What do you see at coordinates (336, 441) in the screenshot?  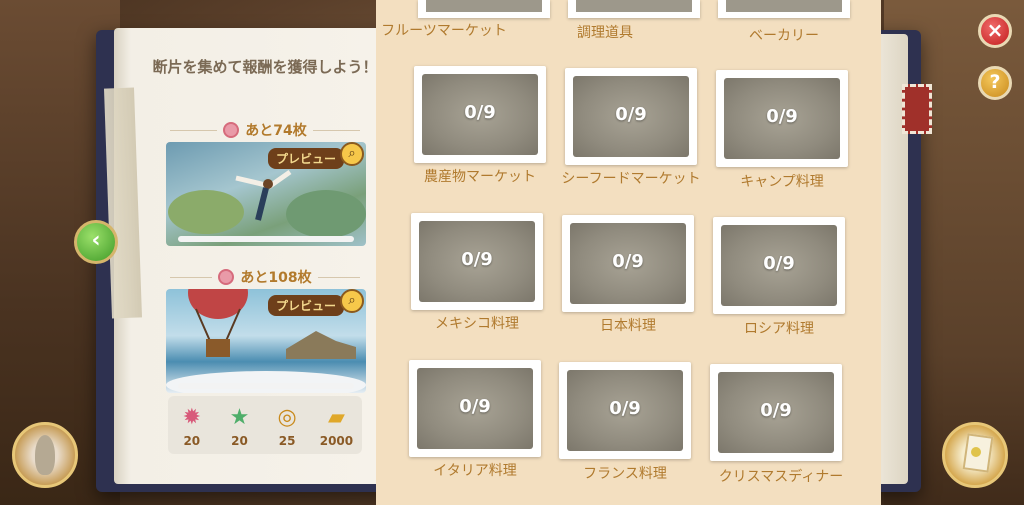 I see `reward-value: 2000` at bounding box center [336, 441].